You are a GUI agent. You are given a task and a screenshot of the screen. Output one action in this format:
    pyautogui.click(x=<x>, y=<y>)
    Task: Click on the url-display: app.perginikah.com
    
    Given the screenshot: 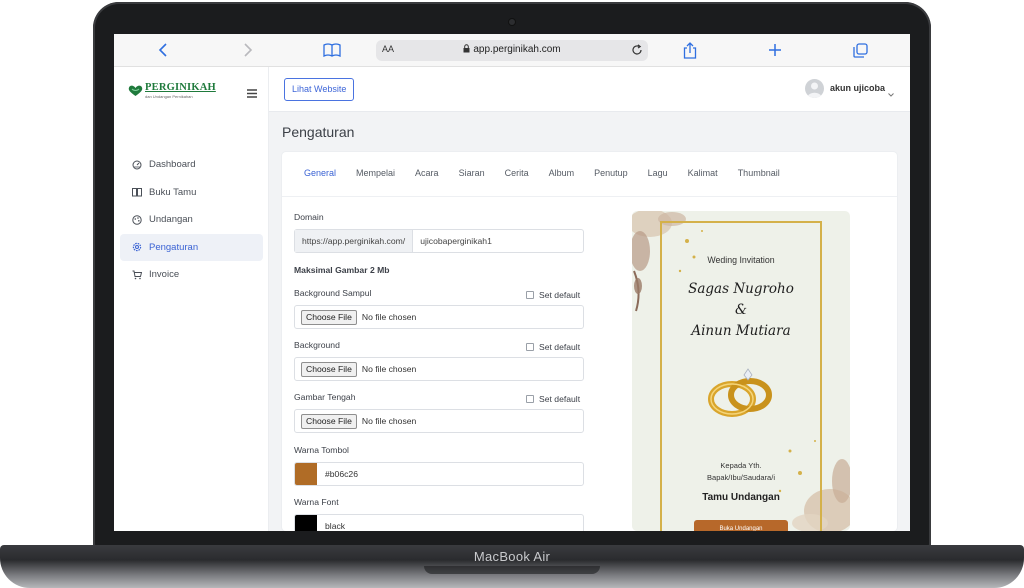 What is the action you would take?
    pyautogui.click(x=512, y=50)
    